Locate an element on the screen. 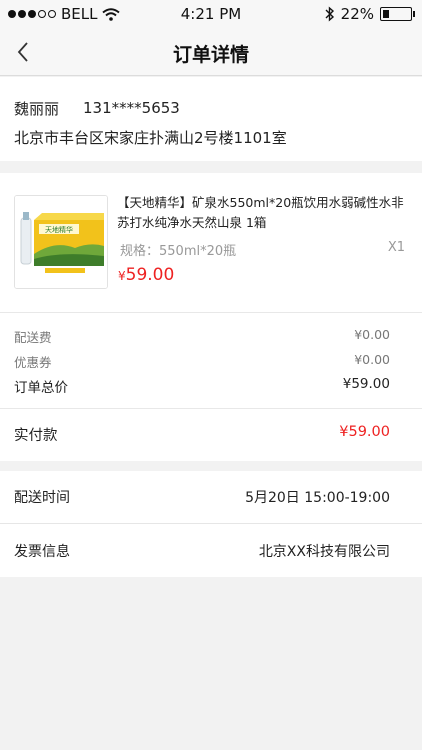 This screenshot has width=422, height=750. page-title: 订单详情 is located at coordinates (210, 55).